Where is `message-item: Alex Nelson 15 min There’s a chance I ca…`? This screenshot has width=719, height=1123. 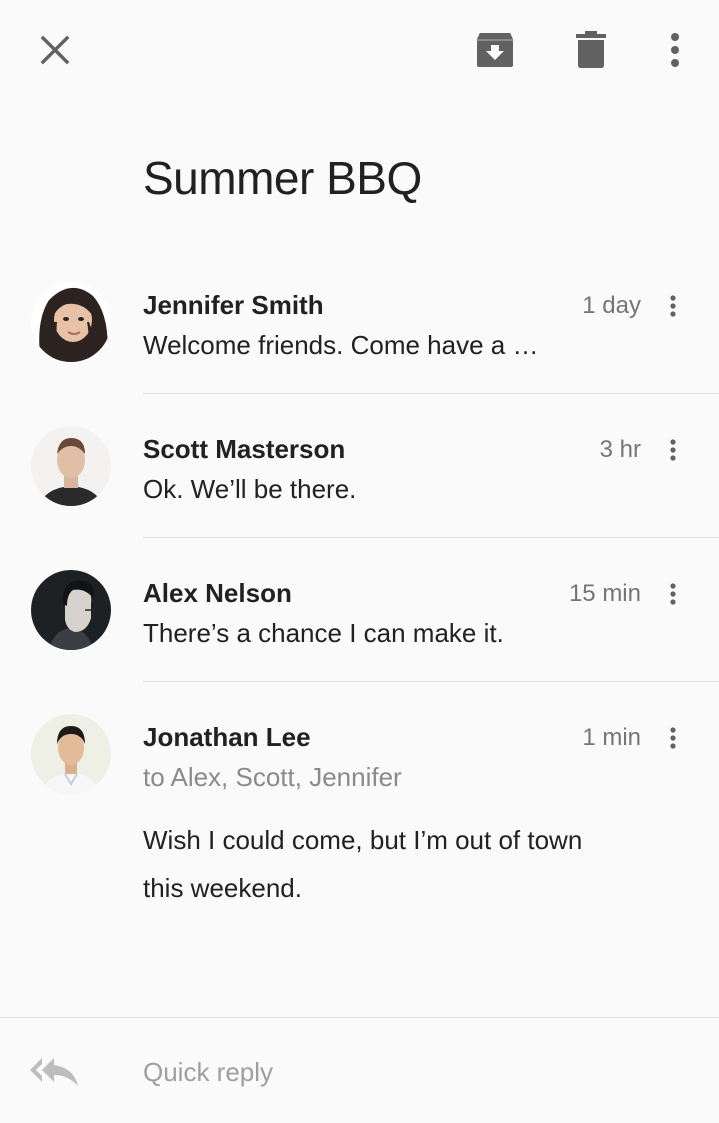
message-item: Alex Nelson 15 min There’s a chance I ca… is located at coordinates (359, 616).